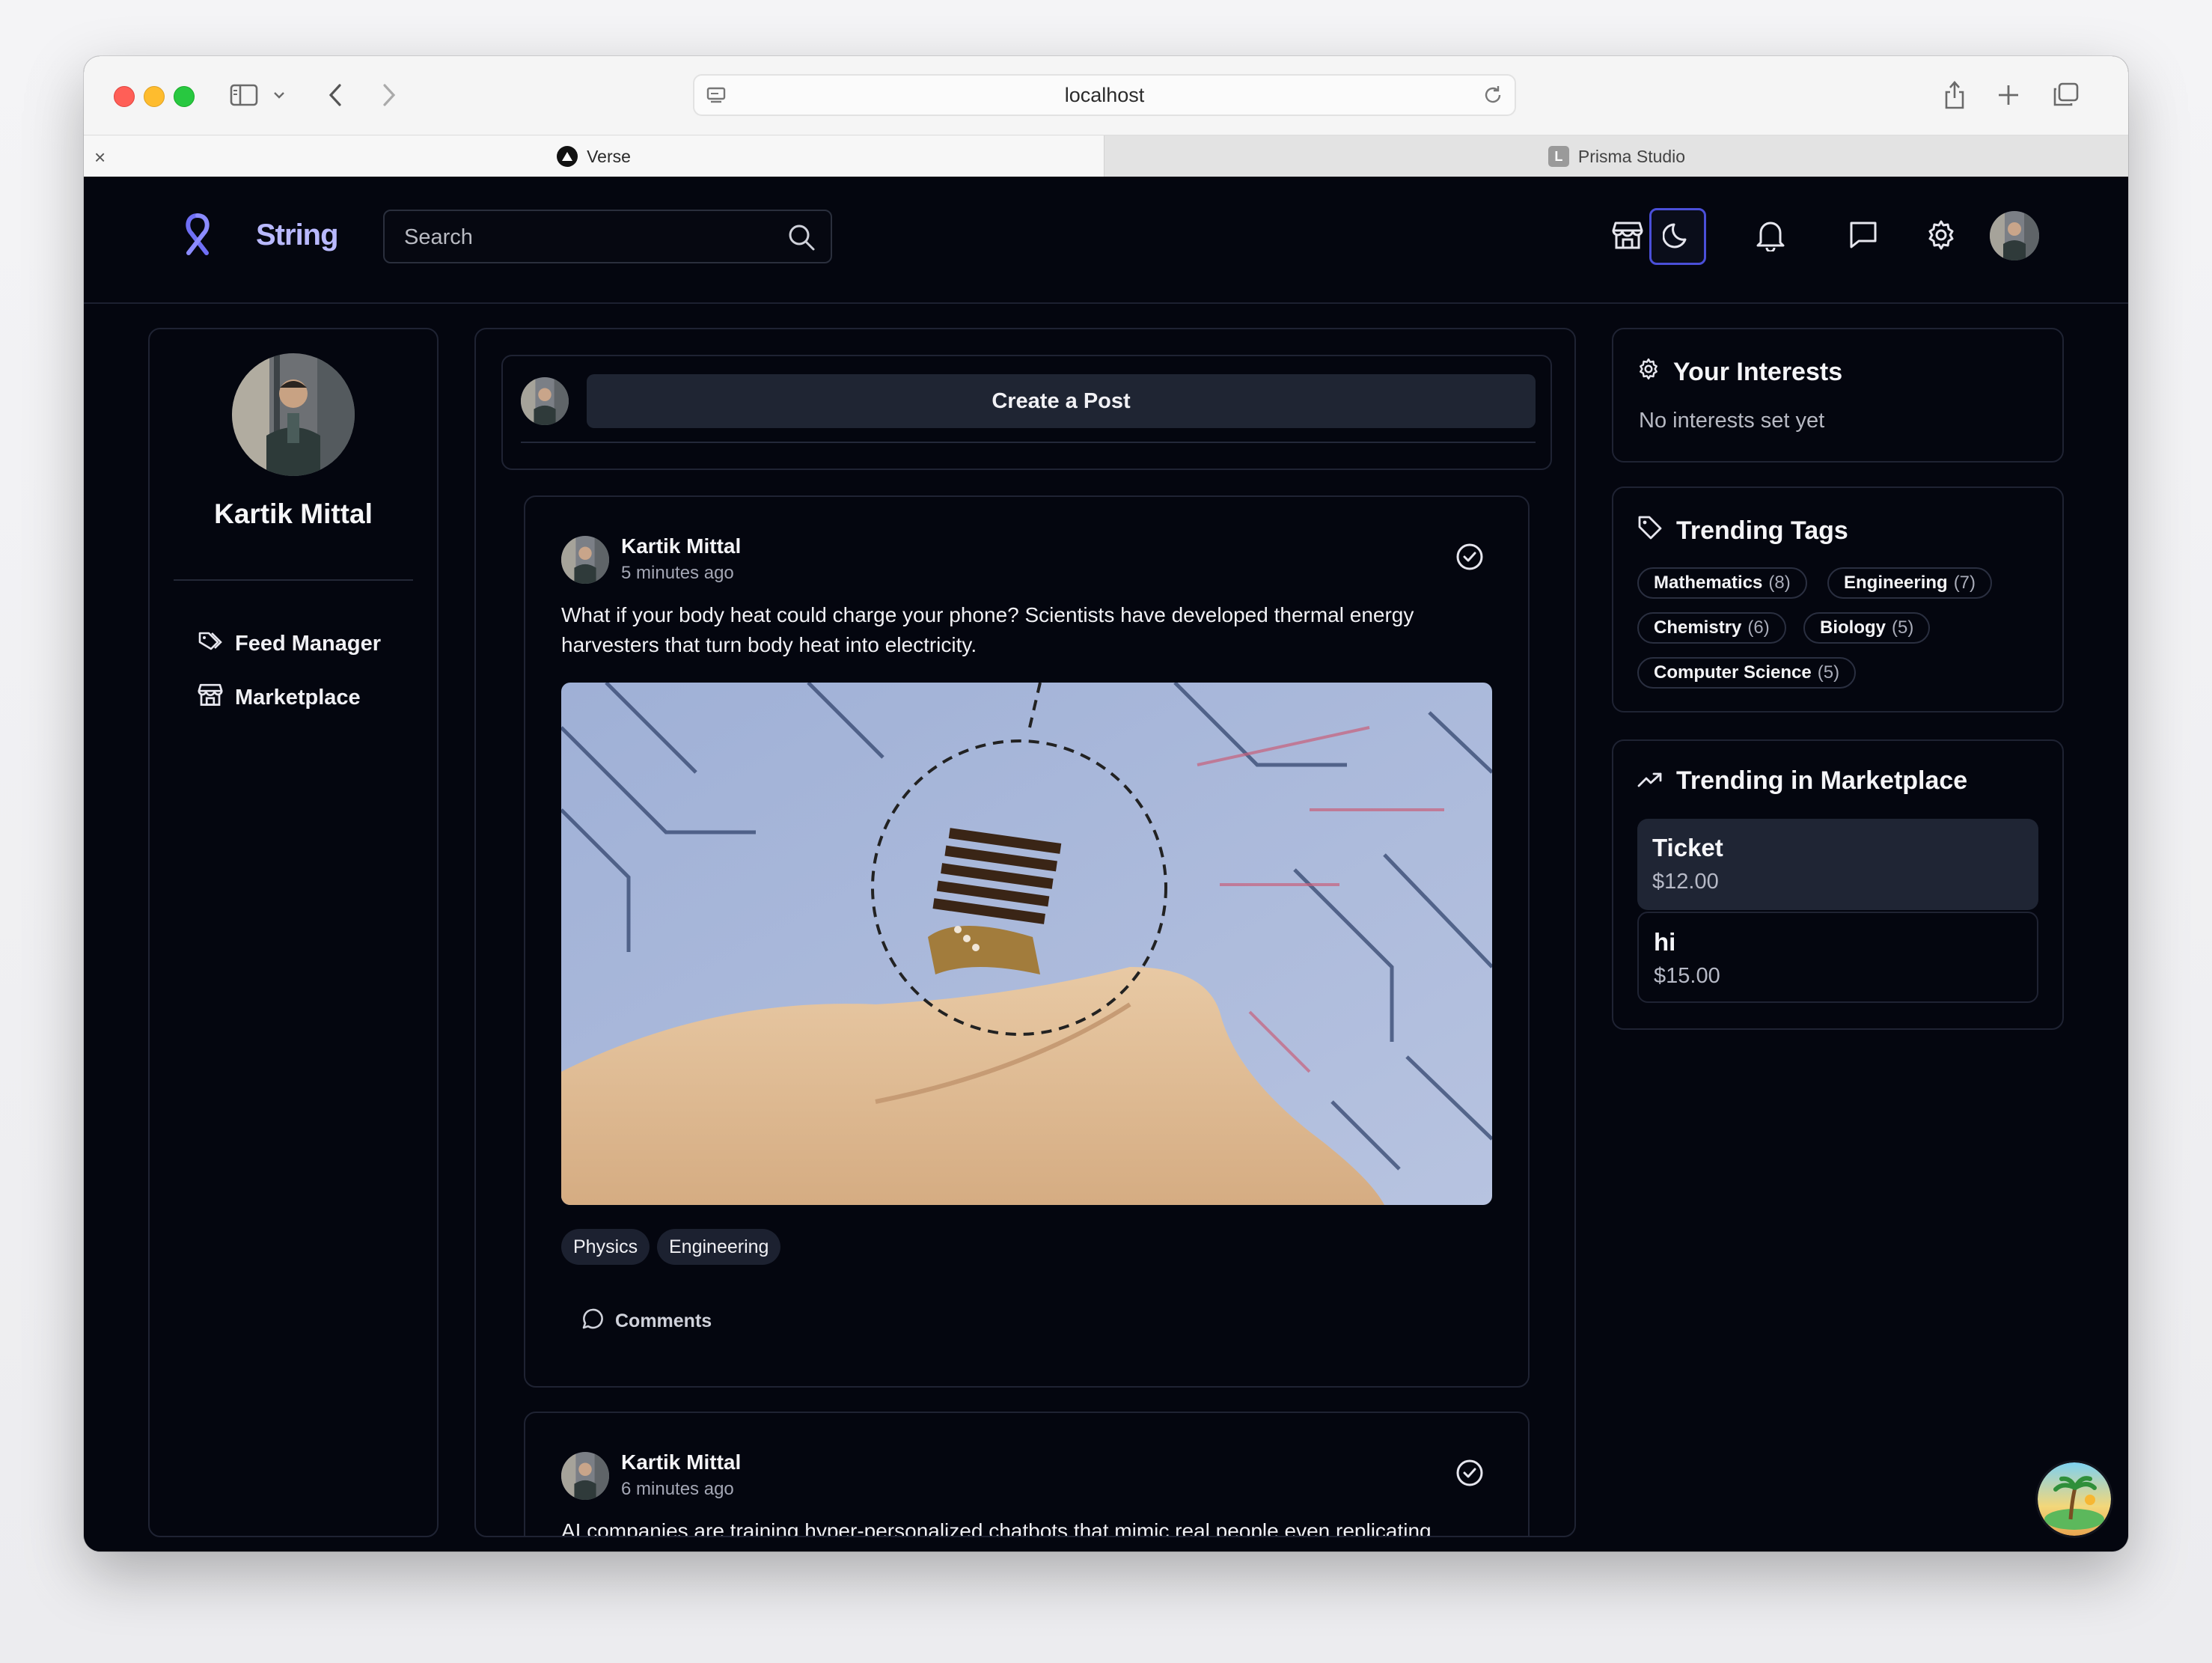  What do you see at coordinates (1758, 628) in the screenshot?
I see `tag-count: (6)` at bounding box center [1758, 628].